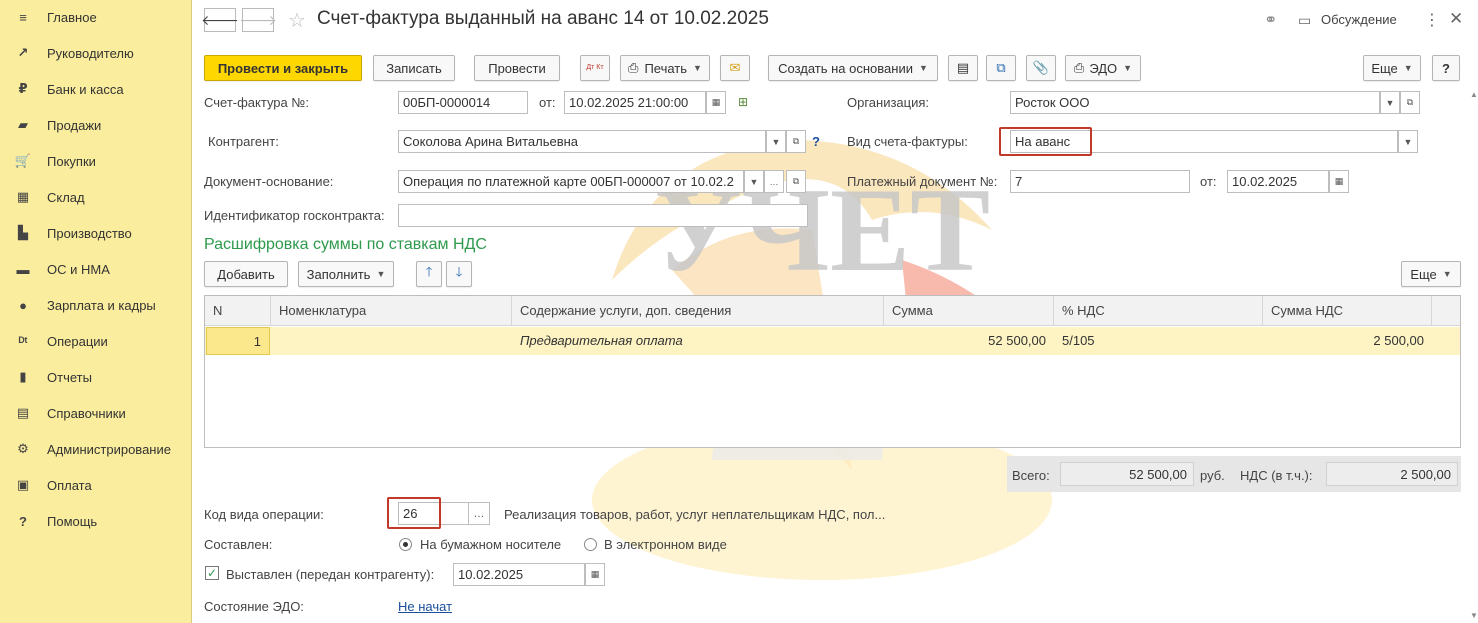 This screenshot has width=1478, height=623. What do you see at coordinates (69, 485) in the screenshot?
I see `sidebar-item-label: Оплата` at bounding box center [69, 485].